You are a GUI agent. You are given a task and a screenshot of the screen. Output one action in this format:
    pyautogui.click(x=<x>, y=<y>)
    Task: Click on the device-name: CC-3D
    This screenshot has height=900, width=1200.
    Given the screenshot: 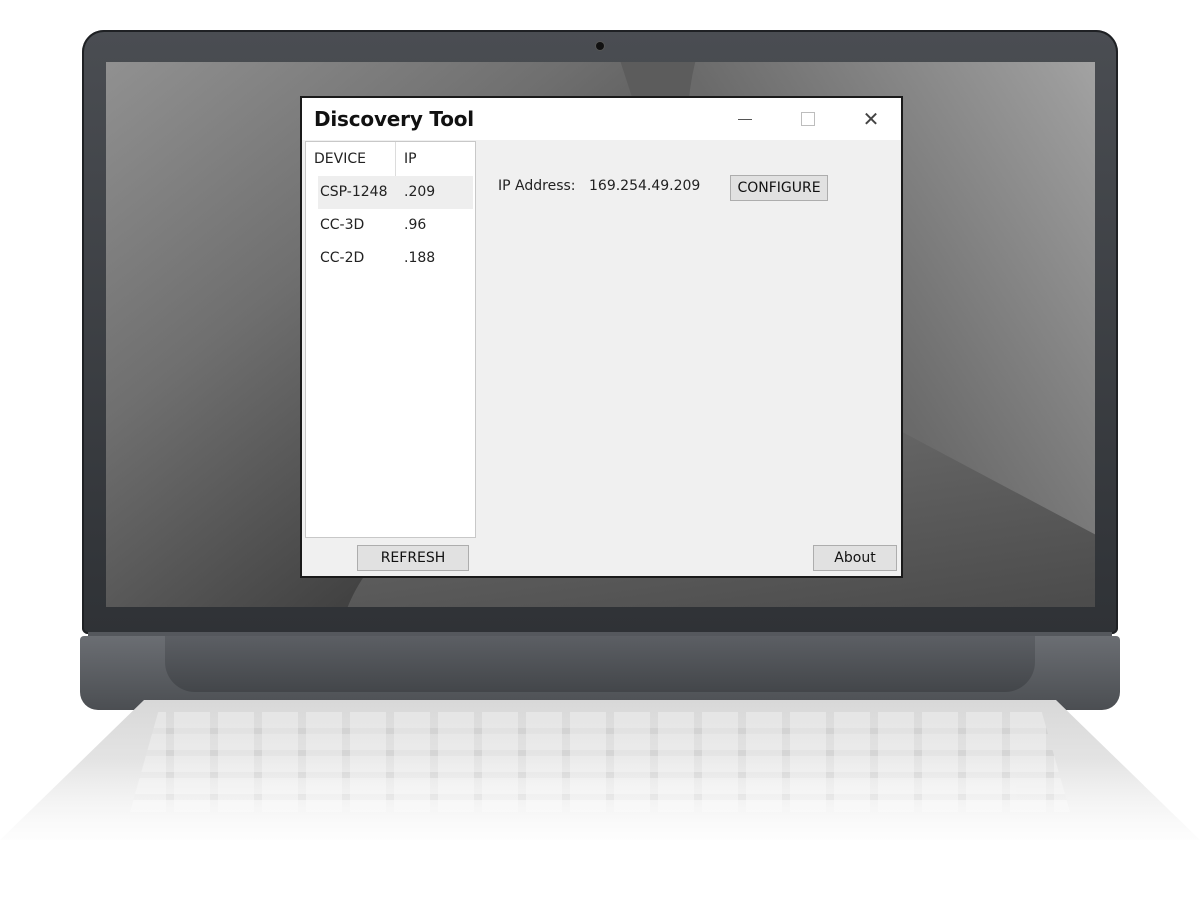 What is the action you would take?
    pyautogui.click(x=342, y=225)
    